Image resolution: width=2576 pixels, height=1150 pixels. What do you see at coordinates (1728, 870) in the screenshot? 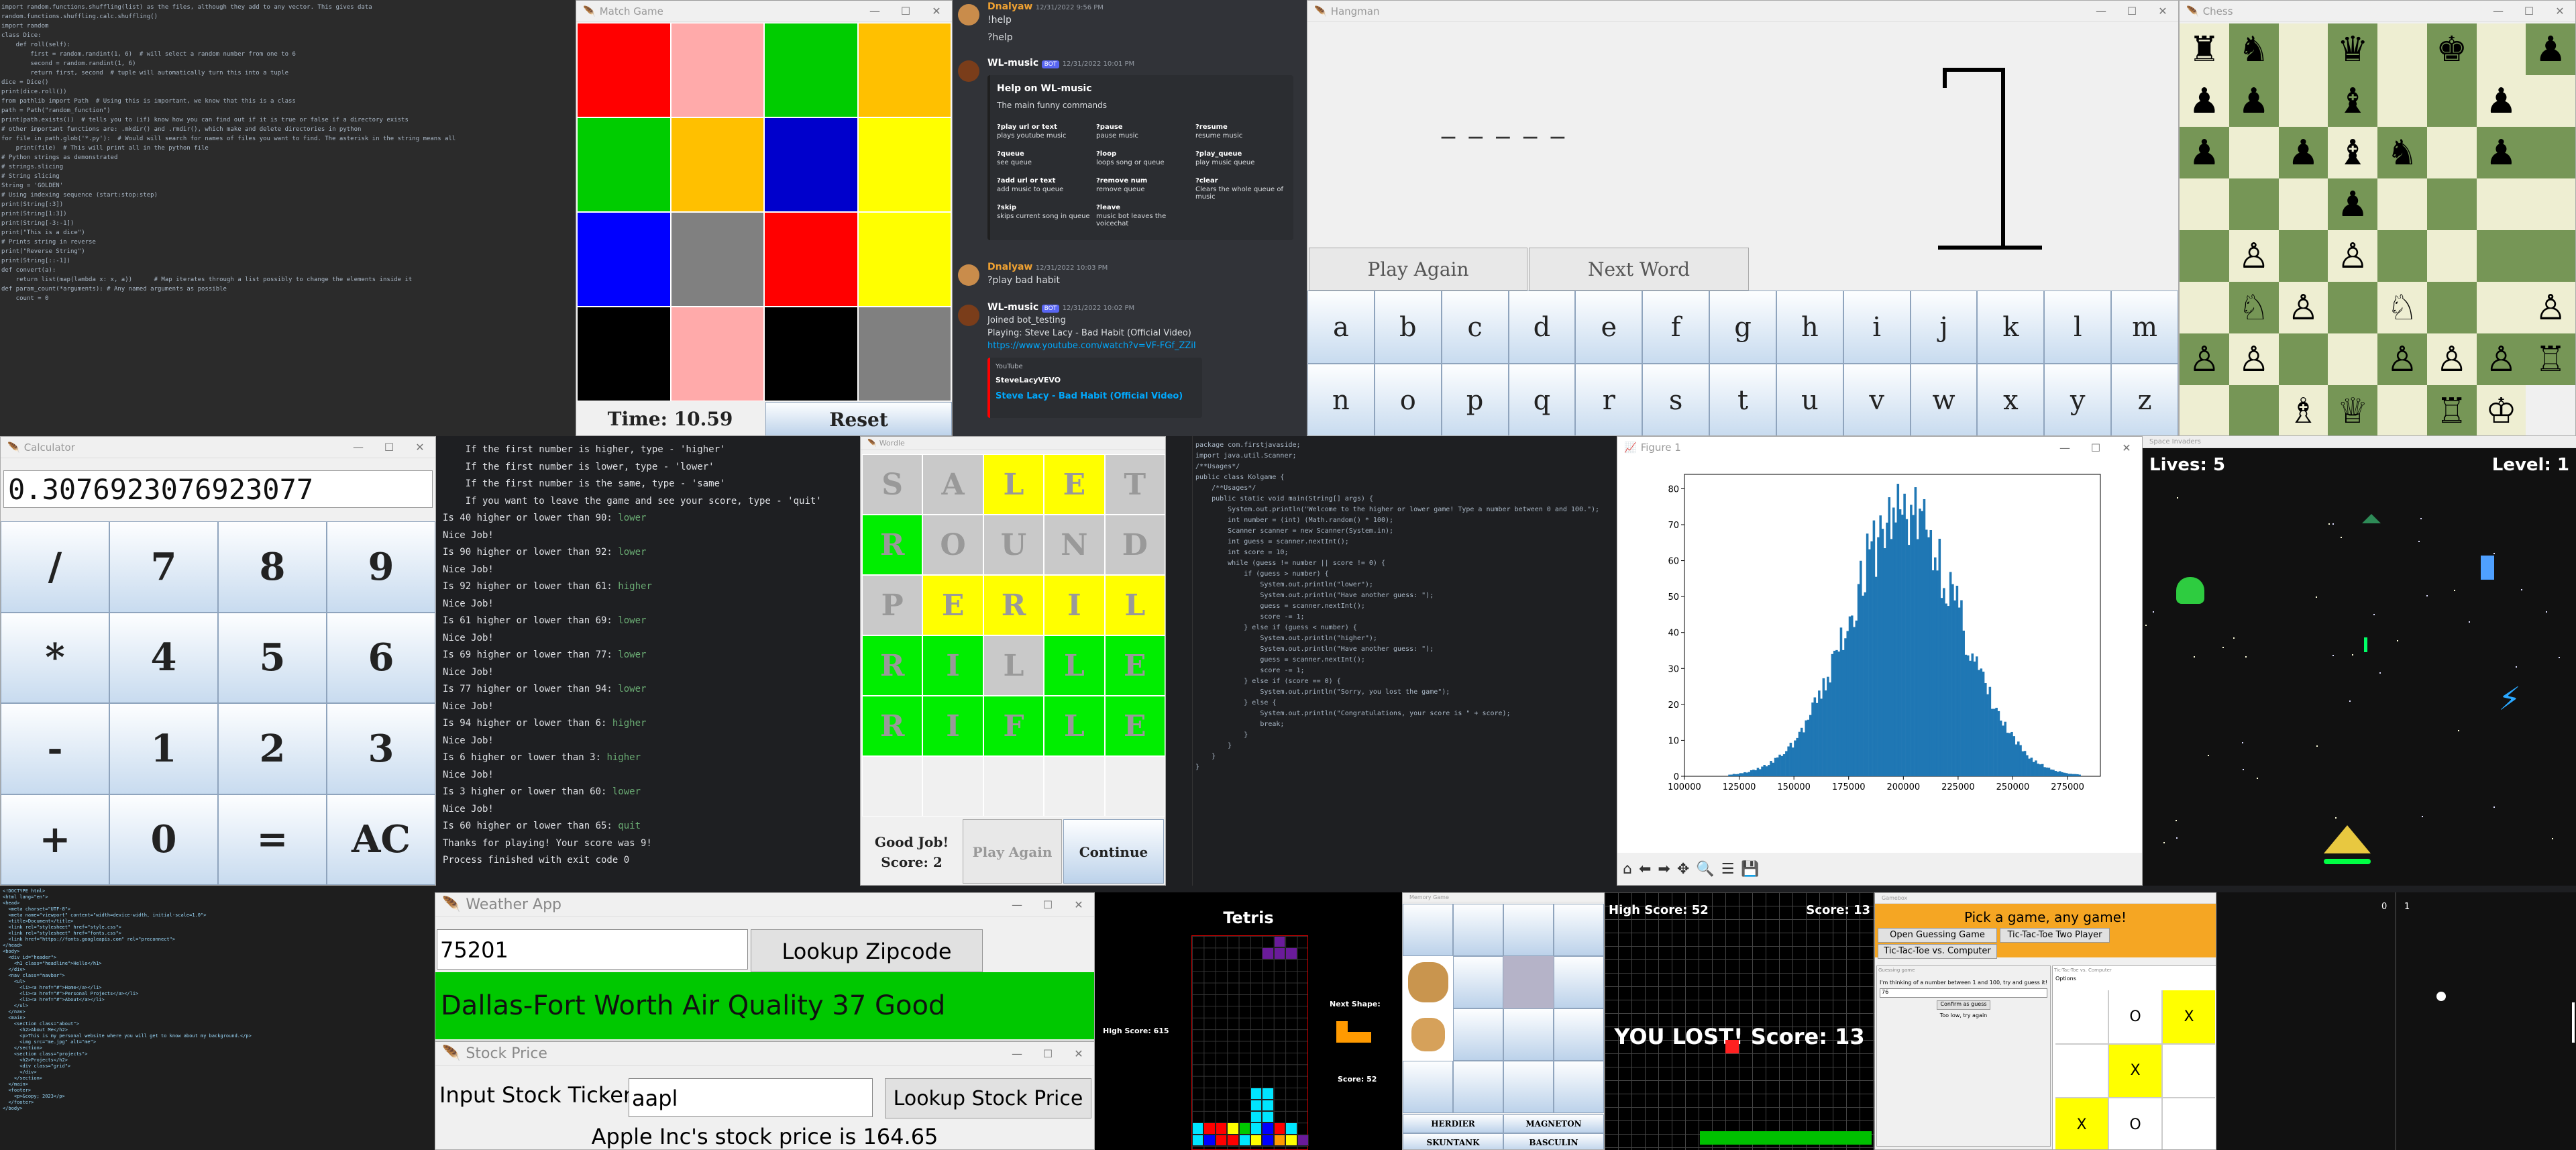
I see `configure-icon: ☰` at bounding box center [1728, 870].